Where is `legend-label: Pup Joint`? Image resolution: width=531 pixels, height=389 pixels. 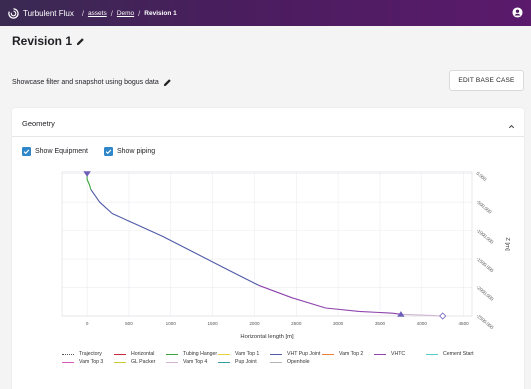 legend-label: Pup Joint is located at coordinates (246, 362).